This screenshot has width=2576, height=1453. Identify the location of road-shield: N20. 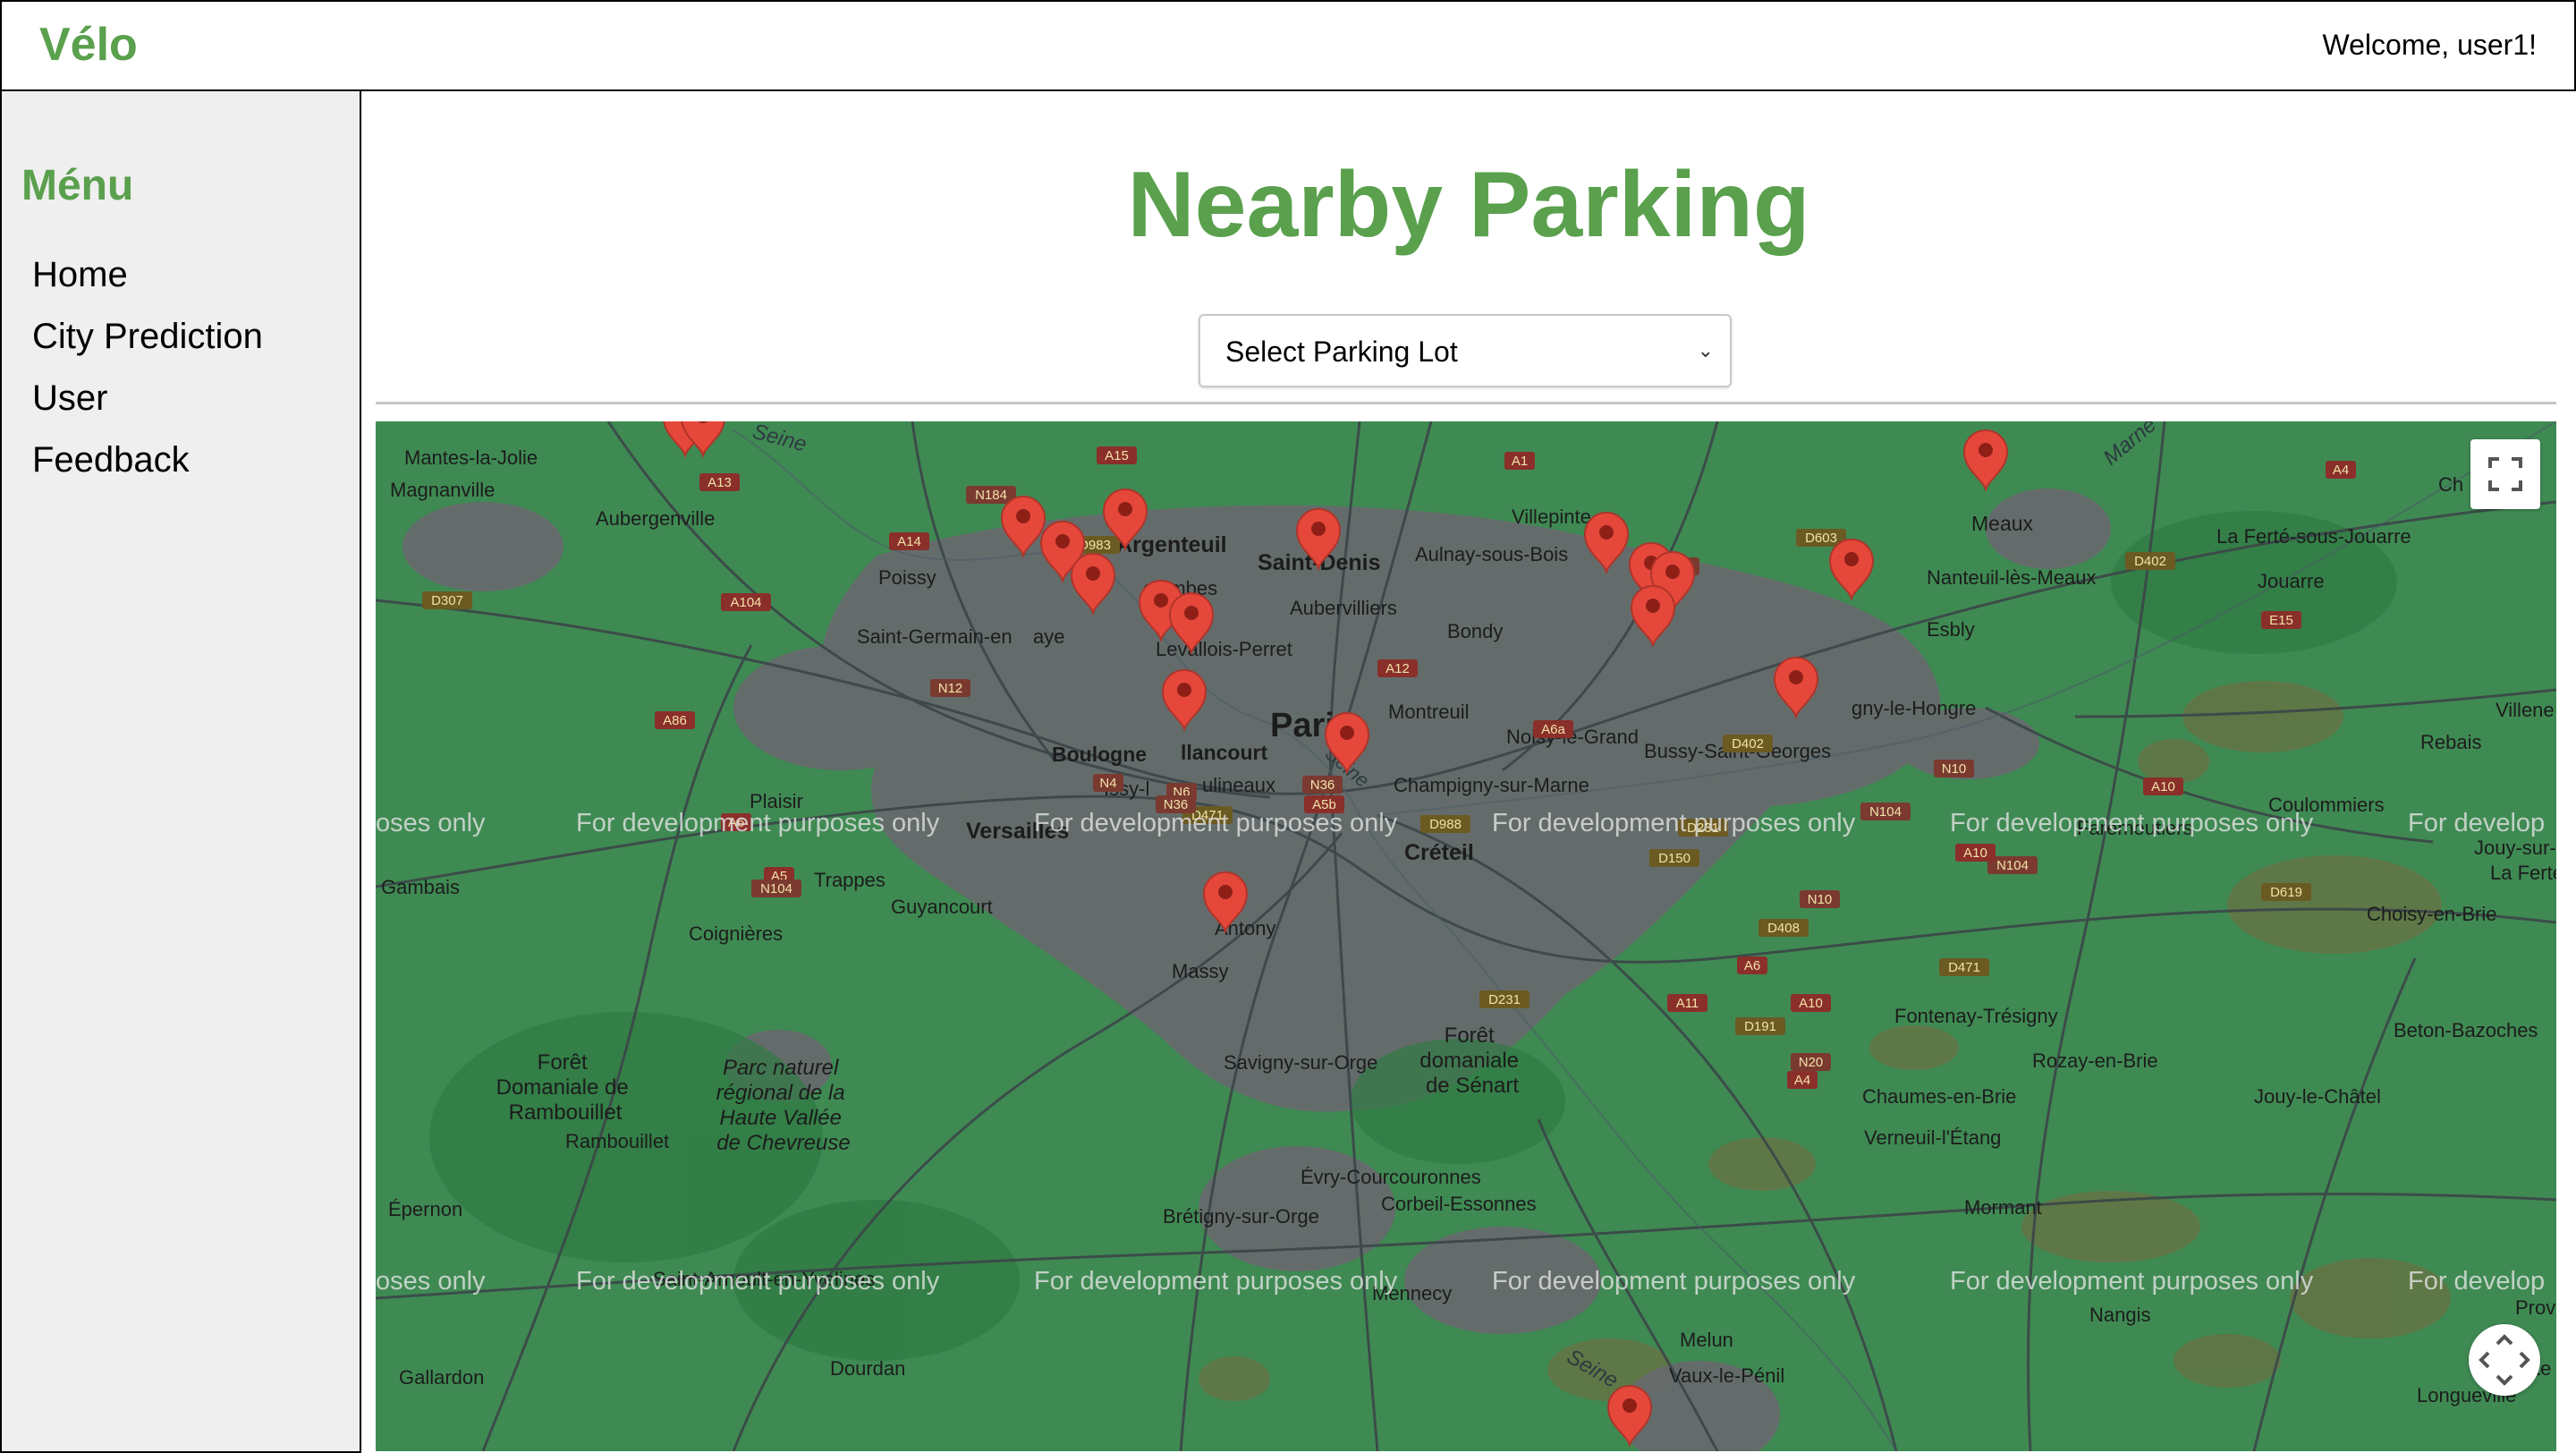
(1811, 1062).